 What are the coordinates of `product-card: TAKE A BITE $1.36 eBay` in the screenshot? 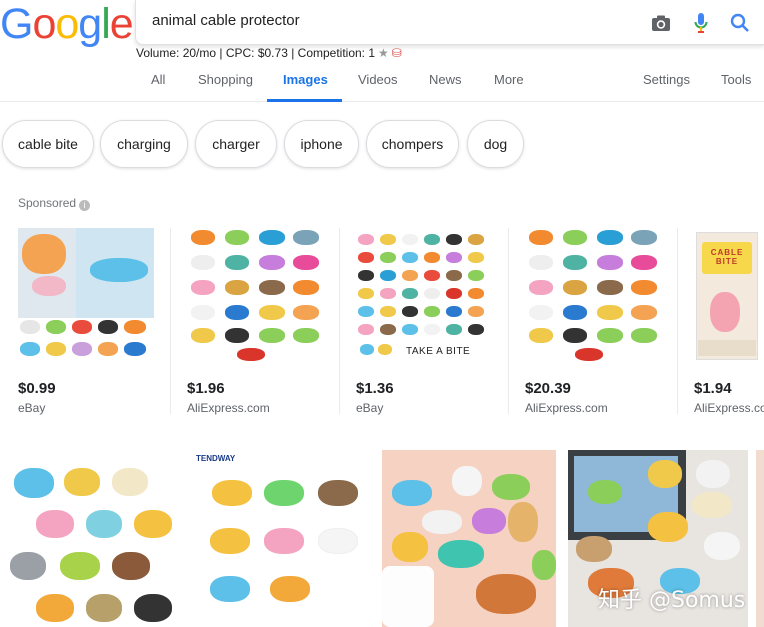 It's located at (432, 323).